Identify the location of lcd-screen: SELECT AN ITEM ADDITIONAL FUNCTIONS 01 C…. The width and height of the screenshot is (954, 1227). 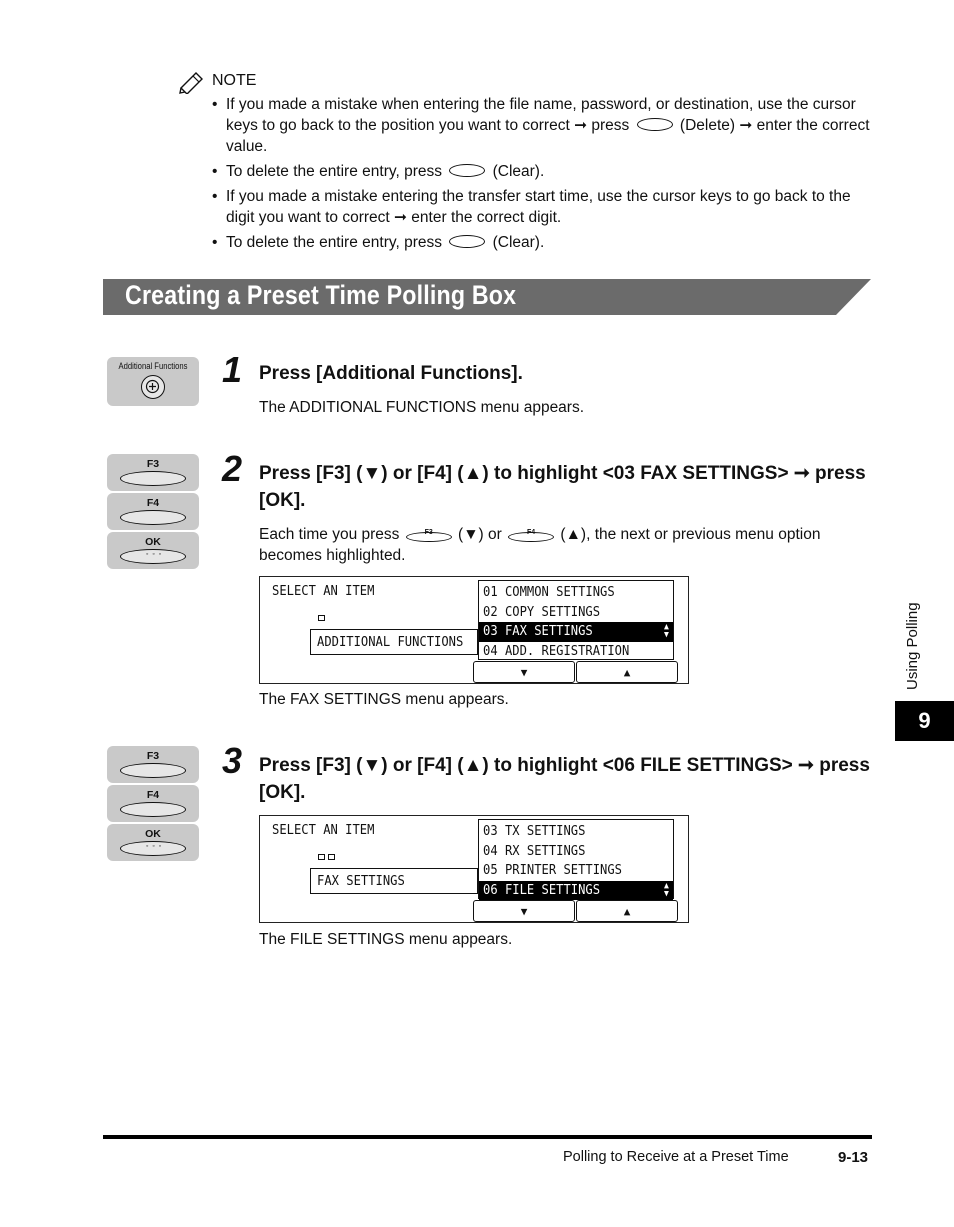
(474, 630).